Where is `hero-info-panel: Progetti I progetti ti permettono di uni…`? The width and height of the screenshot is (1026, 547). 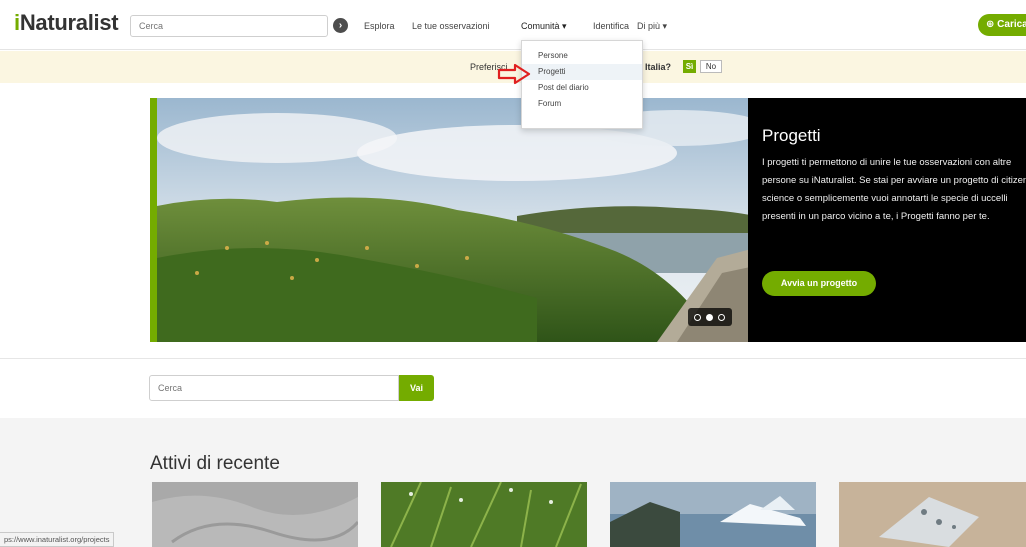 hero-info-panel: Progetti I progetti ti permettono di uni… is located at coordinates (887, 220).